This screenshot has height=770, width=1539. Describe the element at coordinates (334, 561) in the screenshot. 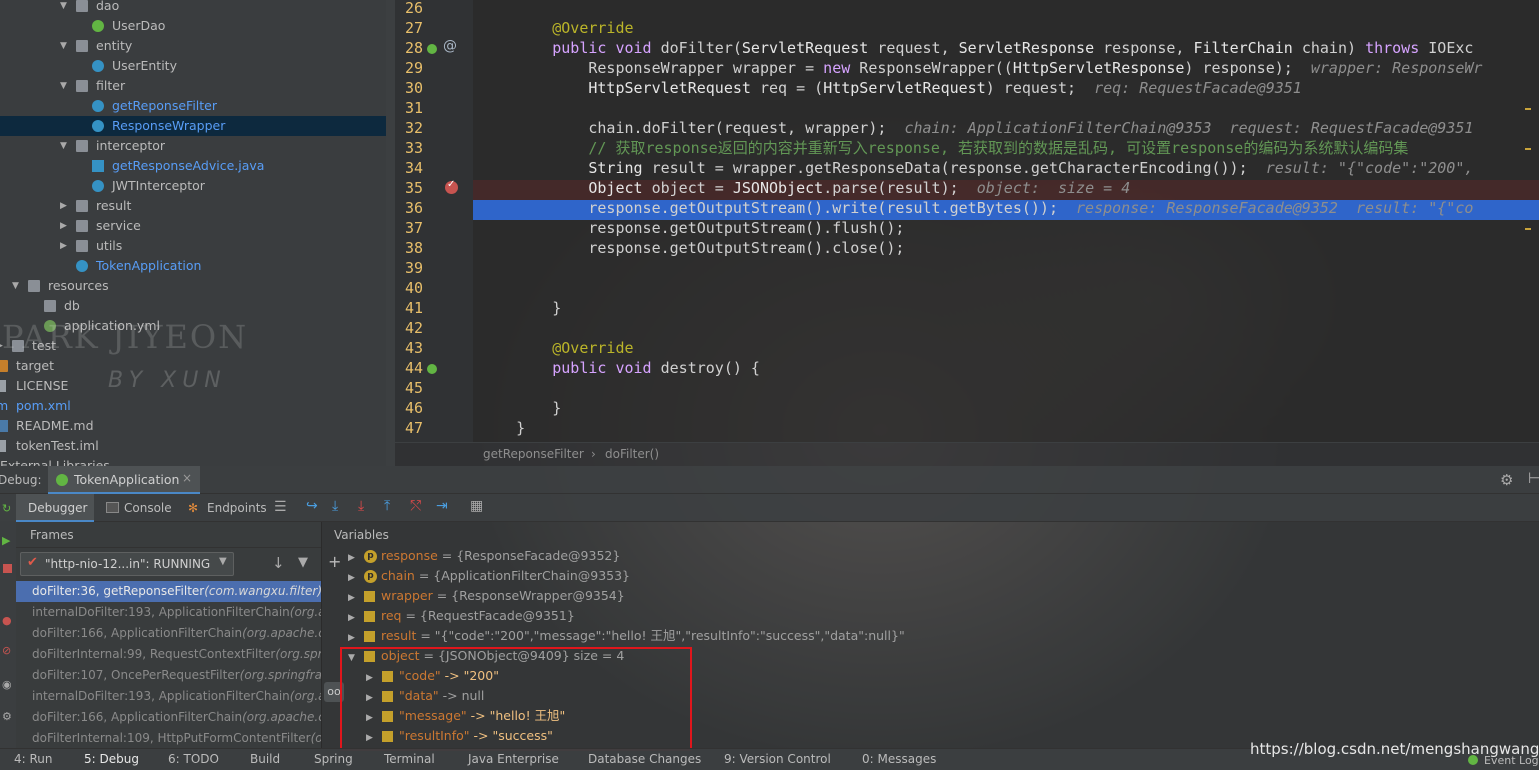

I see `new-watch-icon: +` at that location.